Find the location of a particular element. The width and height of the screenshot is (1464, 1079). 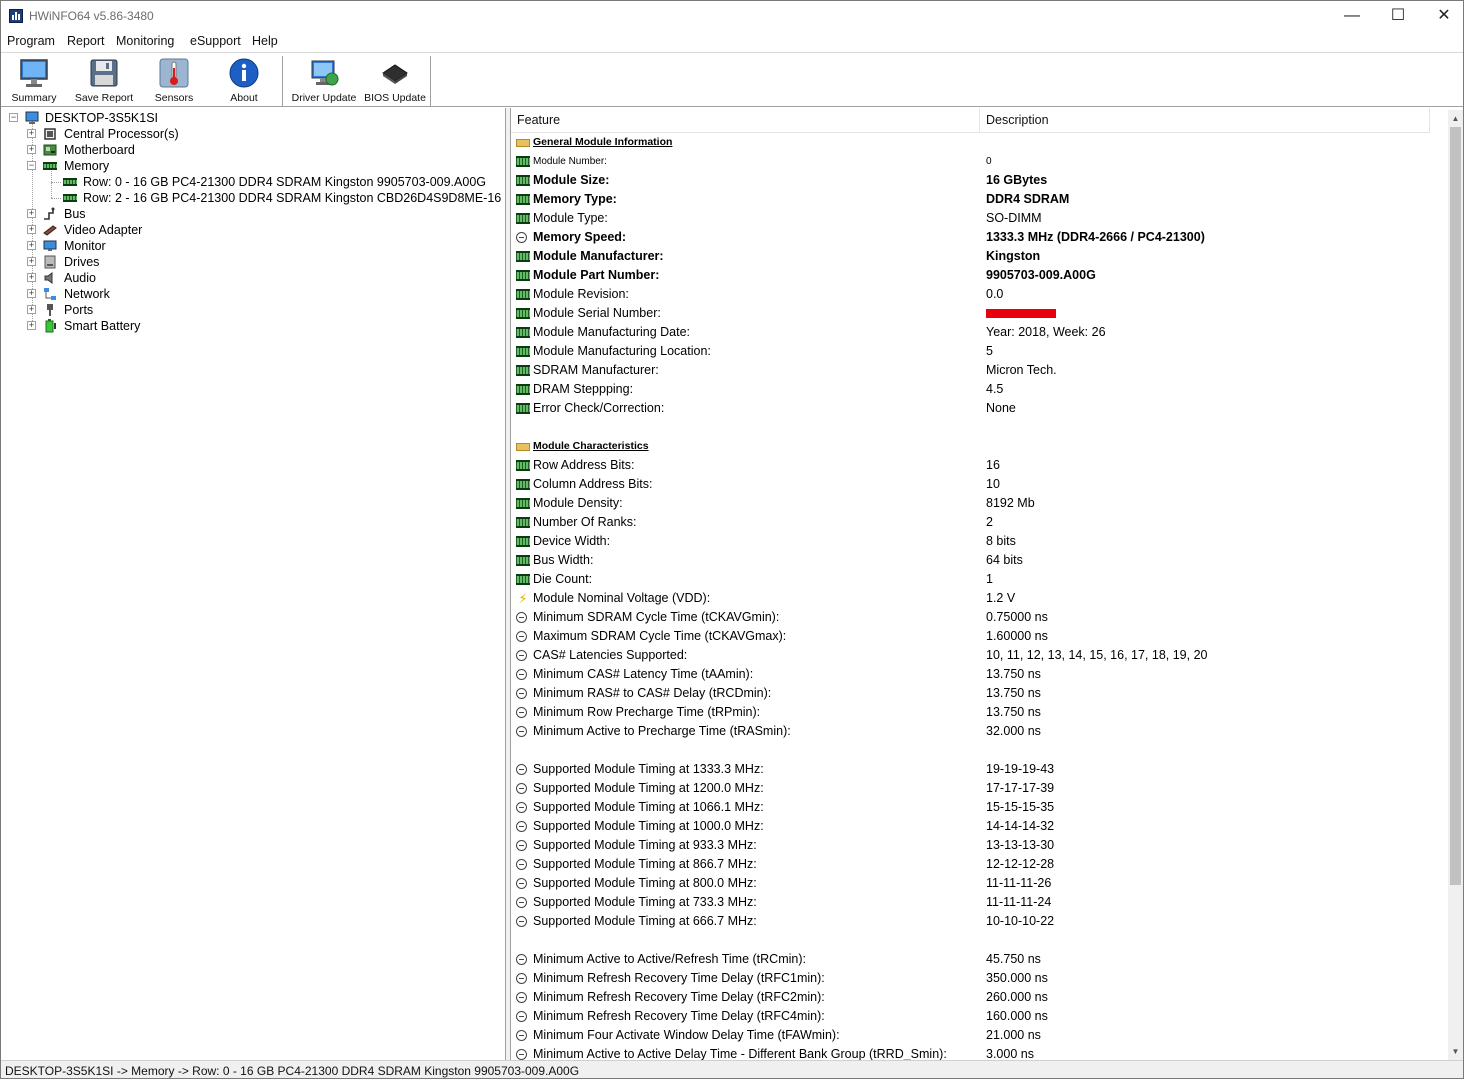

feature-label: Bus Width: is located at coordinates (563, 560).